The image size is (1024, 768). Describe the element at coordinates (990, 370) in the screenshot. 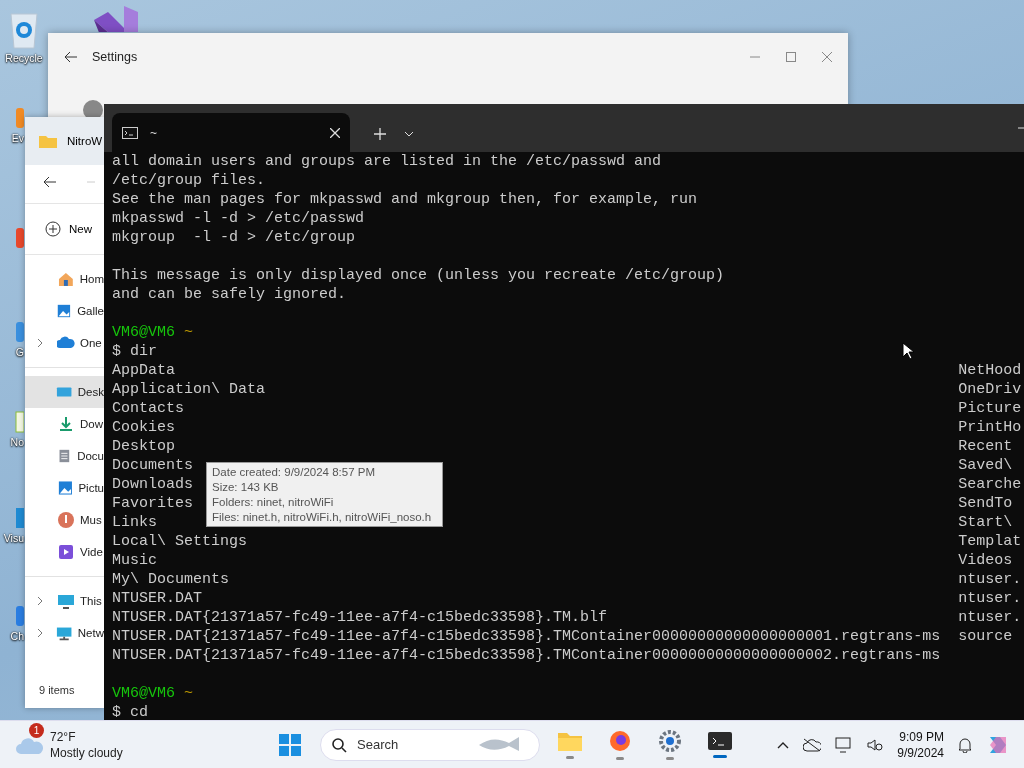

I see `file-name: NetHood` at that location.